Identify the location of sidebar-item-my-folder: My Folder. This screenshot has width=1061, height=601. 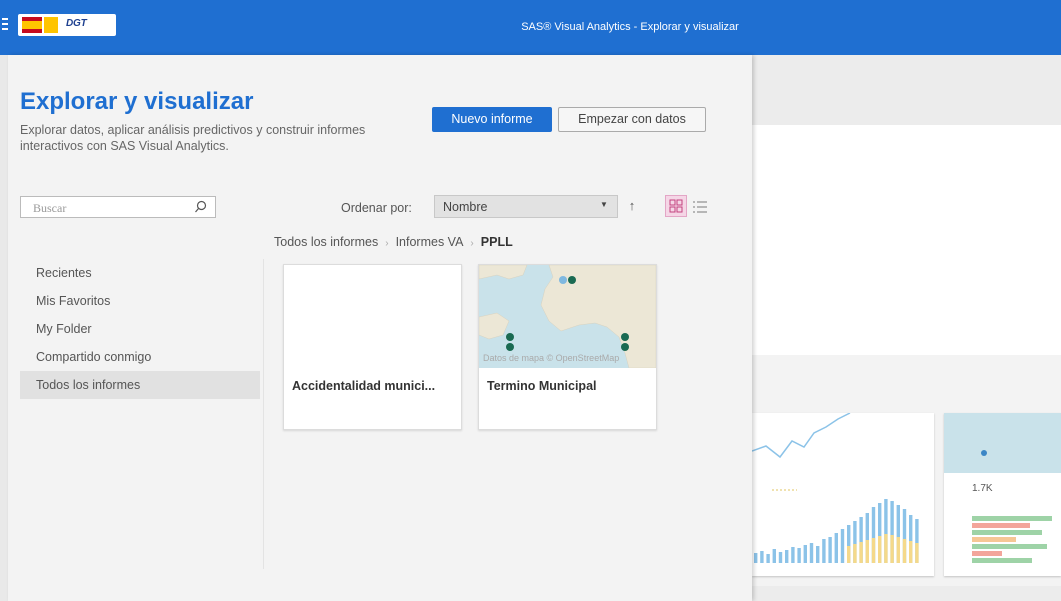
(140, 329).